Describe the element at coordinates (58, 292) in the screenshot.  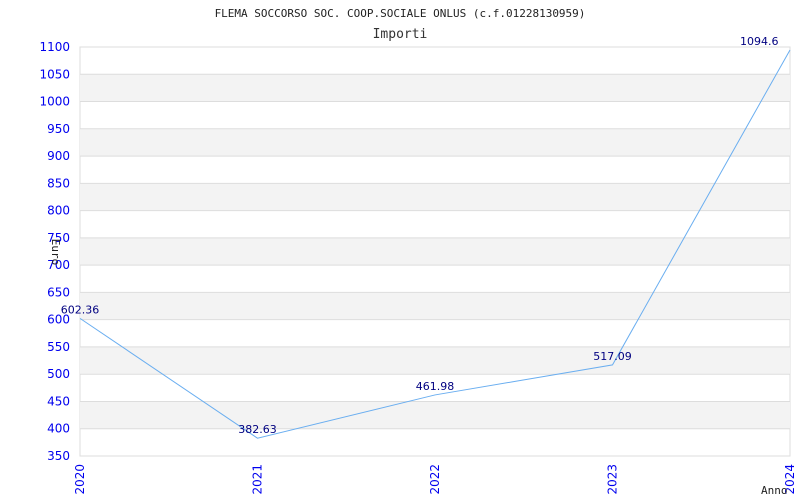
I see `y-tick-label: 650` at that location.